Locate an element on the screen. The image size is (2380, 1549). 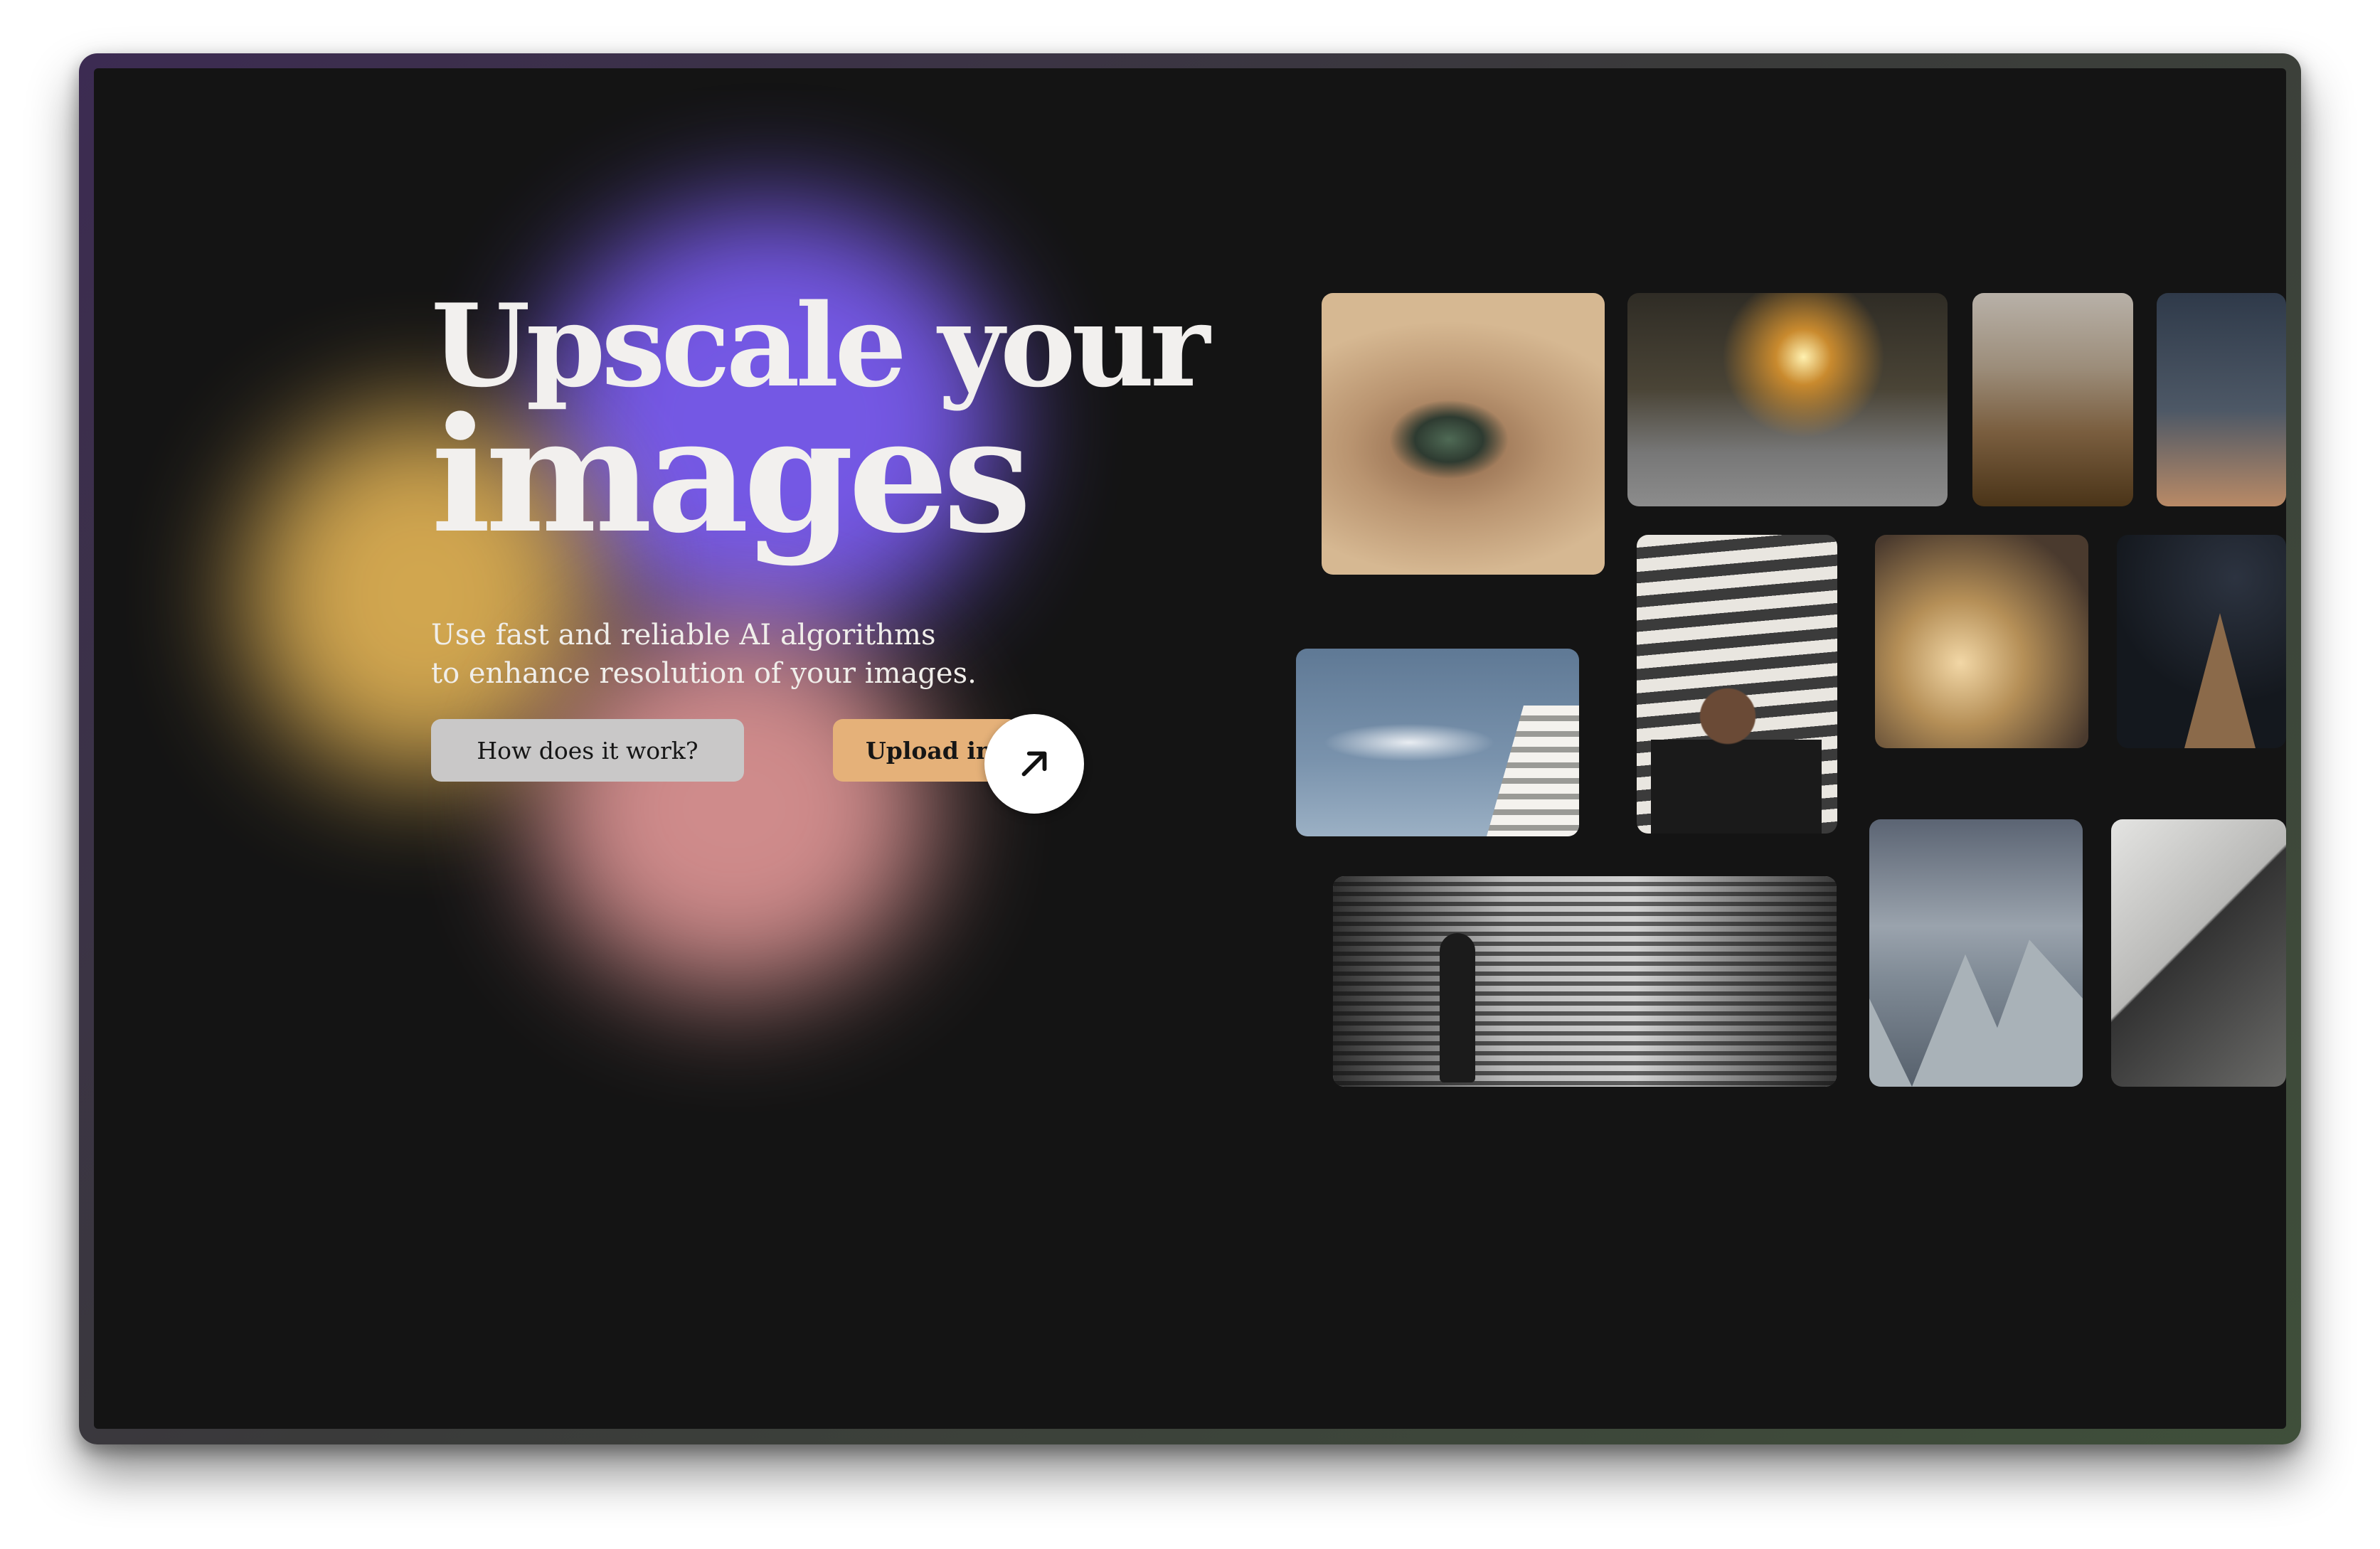
gallery-image-drone is located at coordinates (1981, 641).